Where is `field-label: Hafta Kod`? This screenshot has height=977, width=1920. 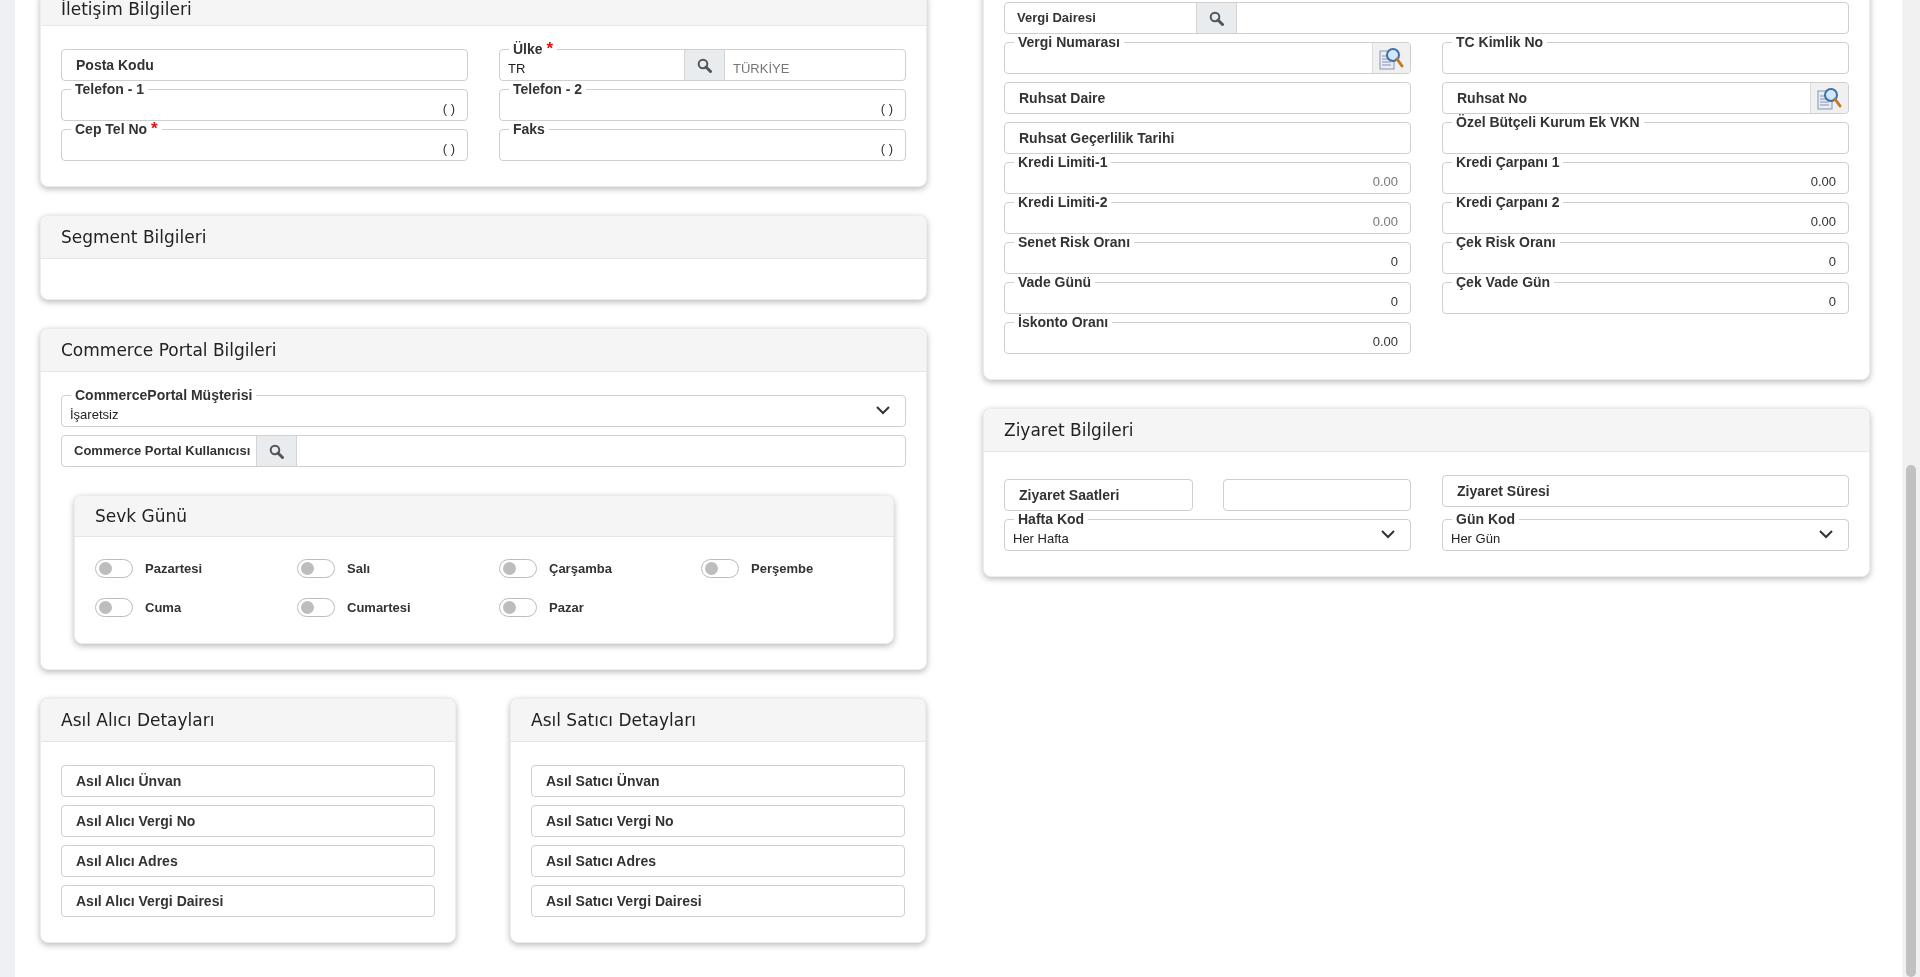 field-label: Hafta Kod is located at coordinates (1051, 519).